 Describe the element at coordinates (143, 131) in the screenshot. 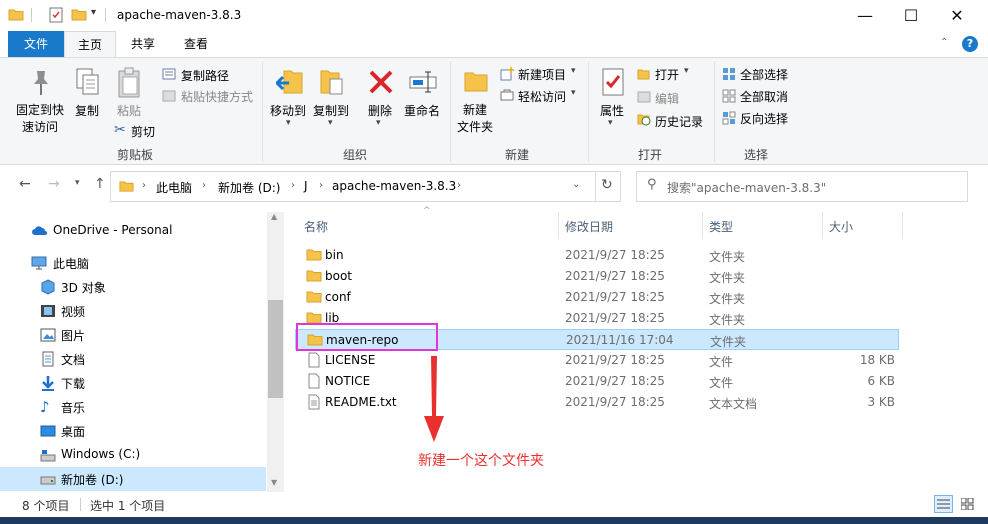

I see `cut-button: 剪切` at that location.